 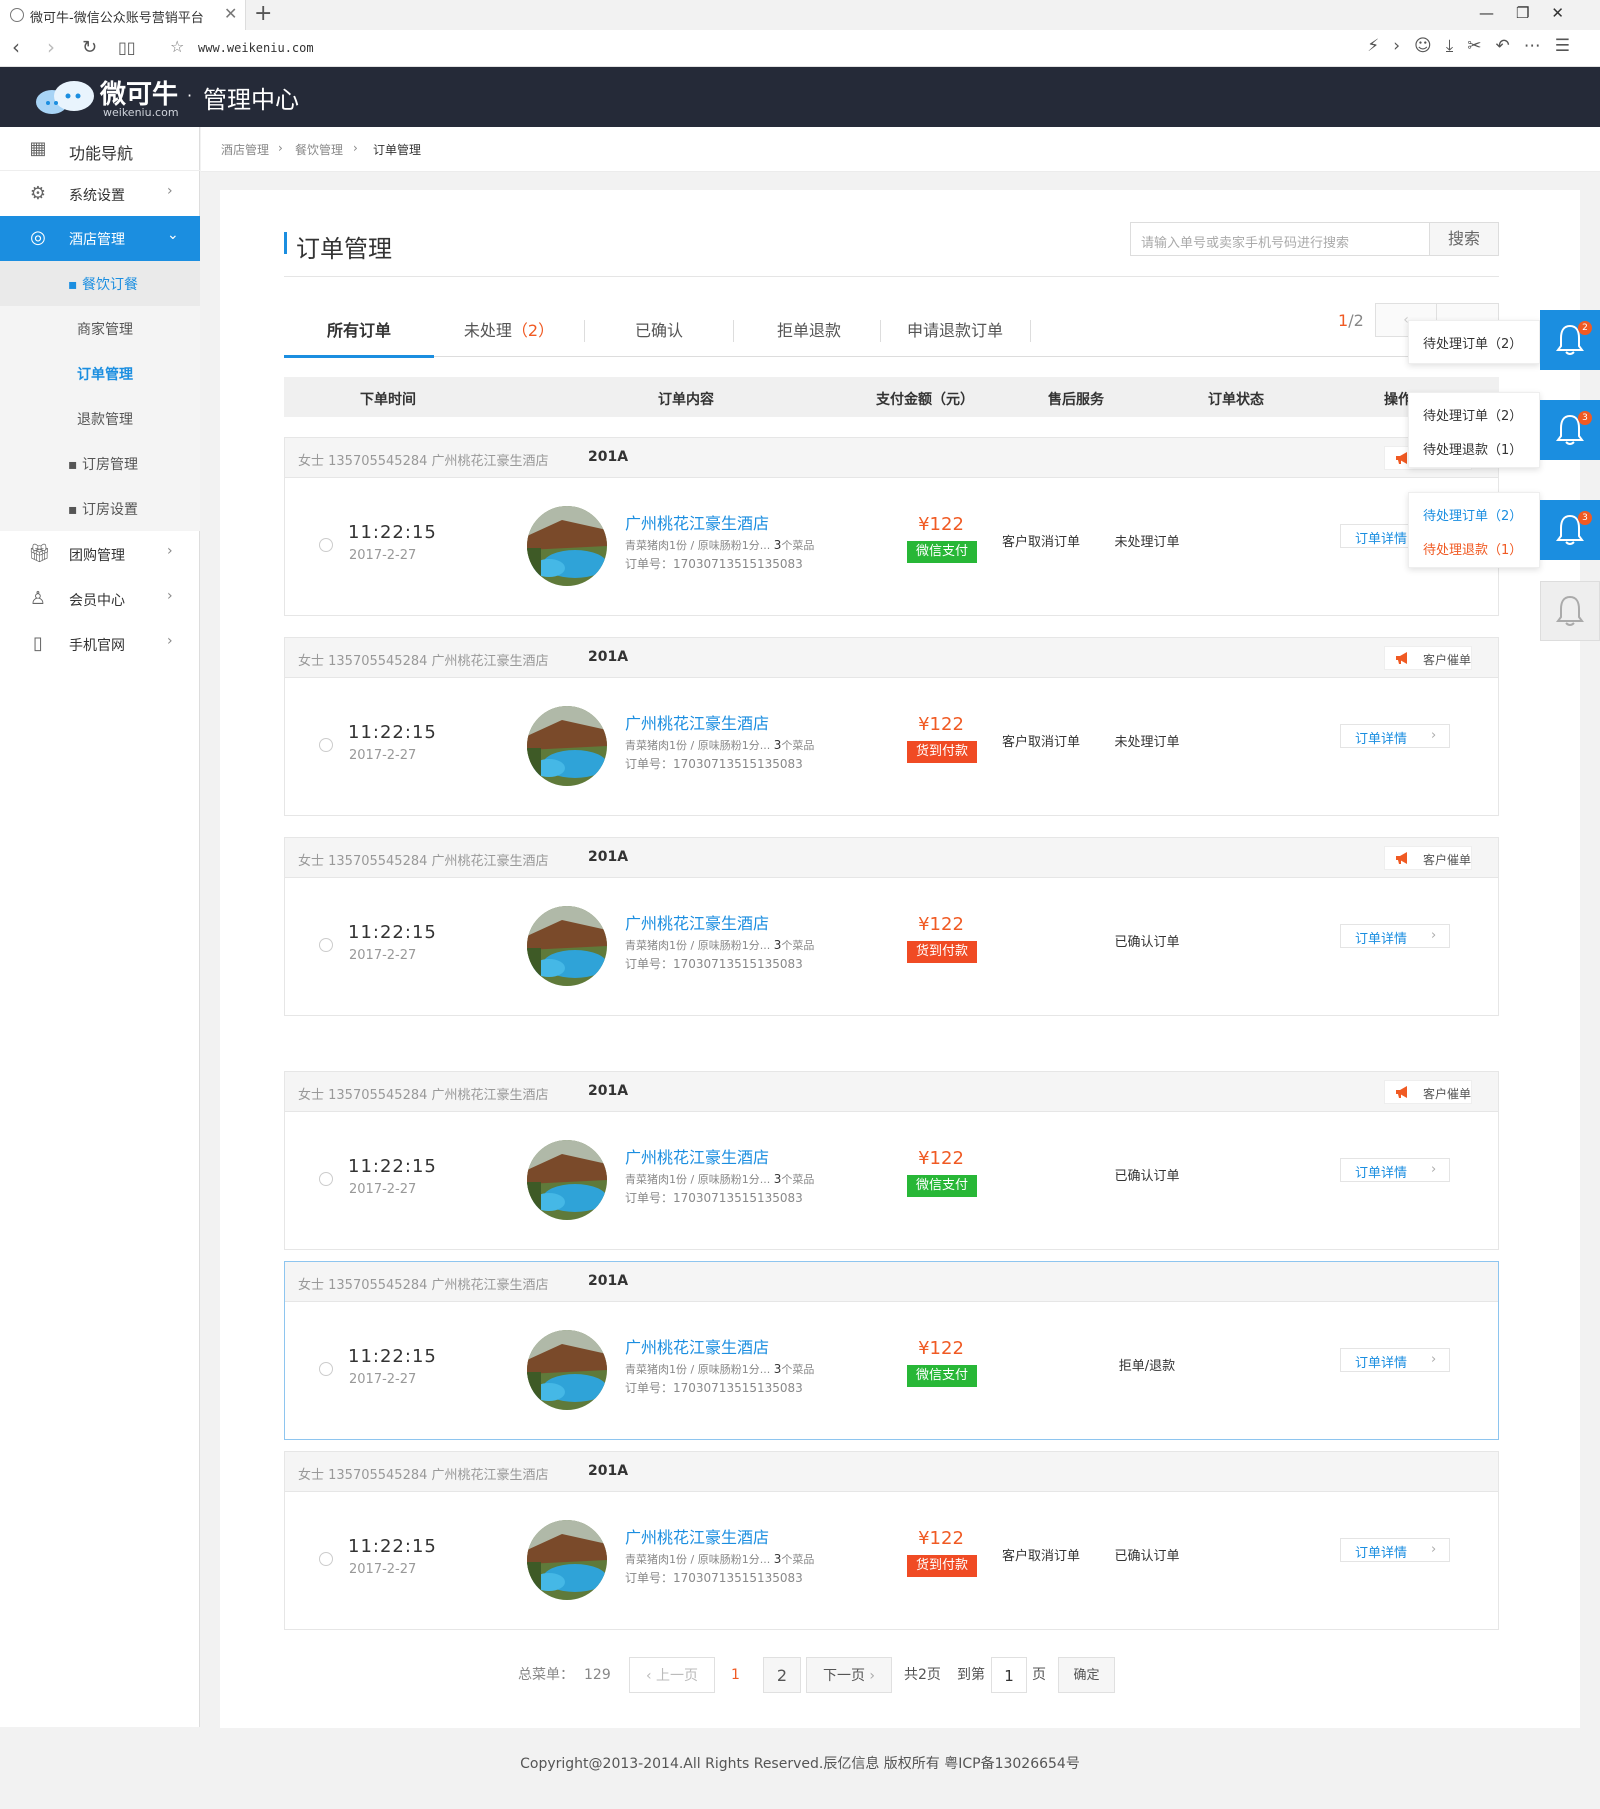 I want to click on sidebar-item-hotel-management: ◎ 酒店管理 ⌄, so click(x=100, y=238).